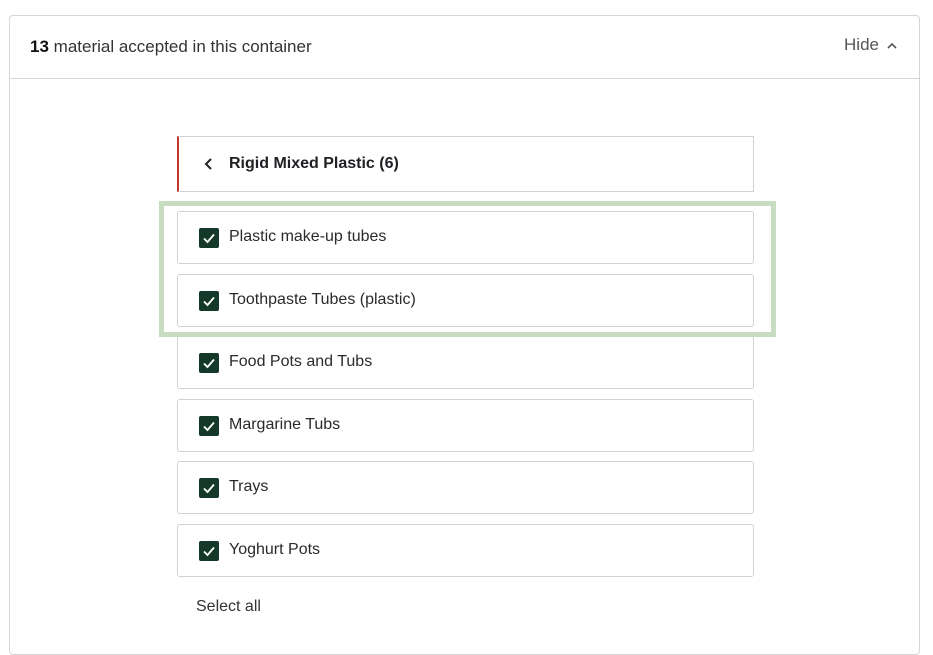 The height and width of the screenshot is (655, 933). What do you see at coordinates (228, 607) in the screenshot?
I see `select-all-link: Select all` at bounding box center [228, 607].